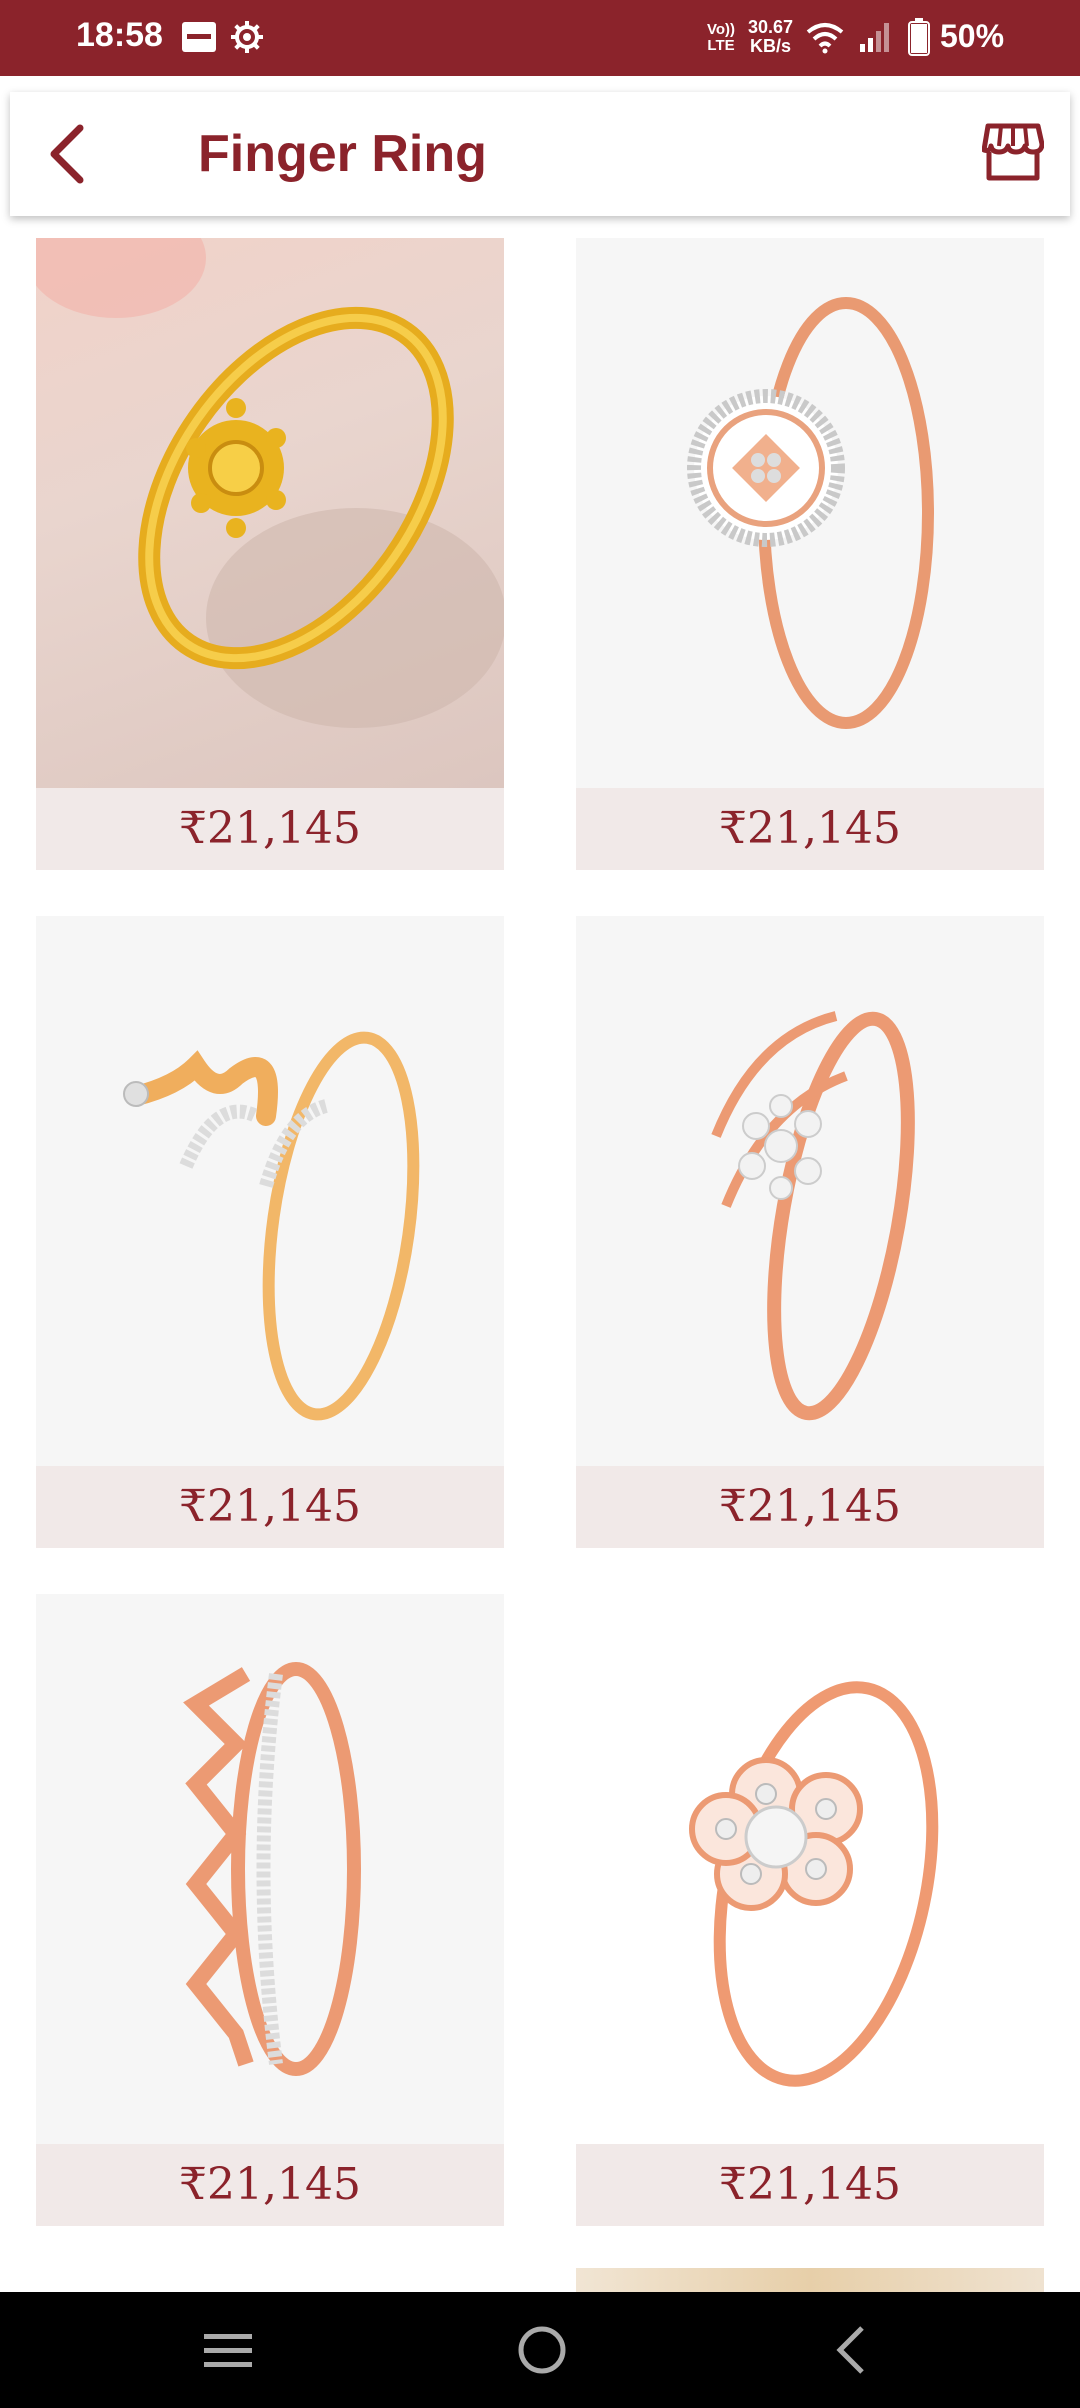 The height and width of the screenshot is (2408, 1080). I want to click on network-speed: 30.67 KB/s, so click(770, 37).